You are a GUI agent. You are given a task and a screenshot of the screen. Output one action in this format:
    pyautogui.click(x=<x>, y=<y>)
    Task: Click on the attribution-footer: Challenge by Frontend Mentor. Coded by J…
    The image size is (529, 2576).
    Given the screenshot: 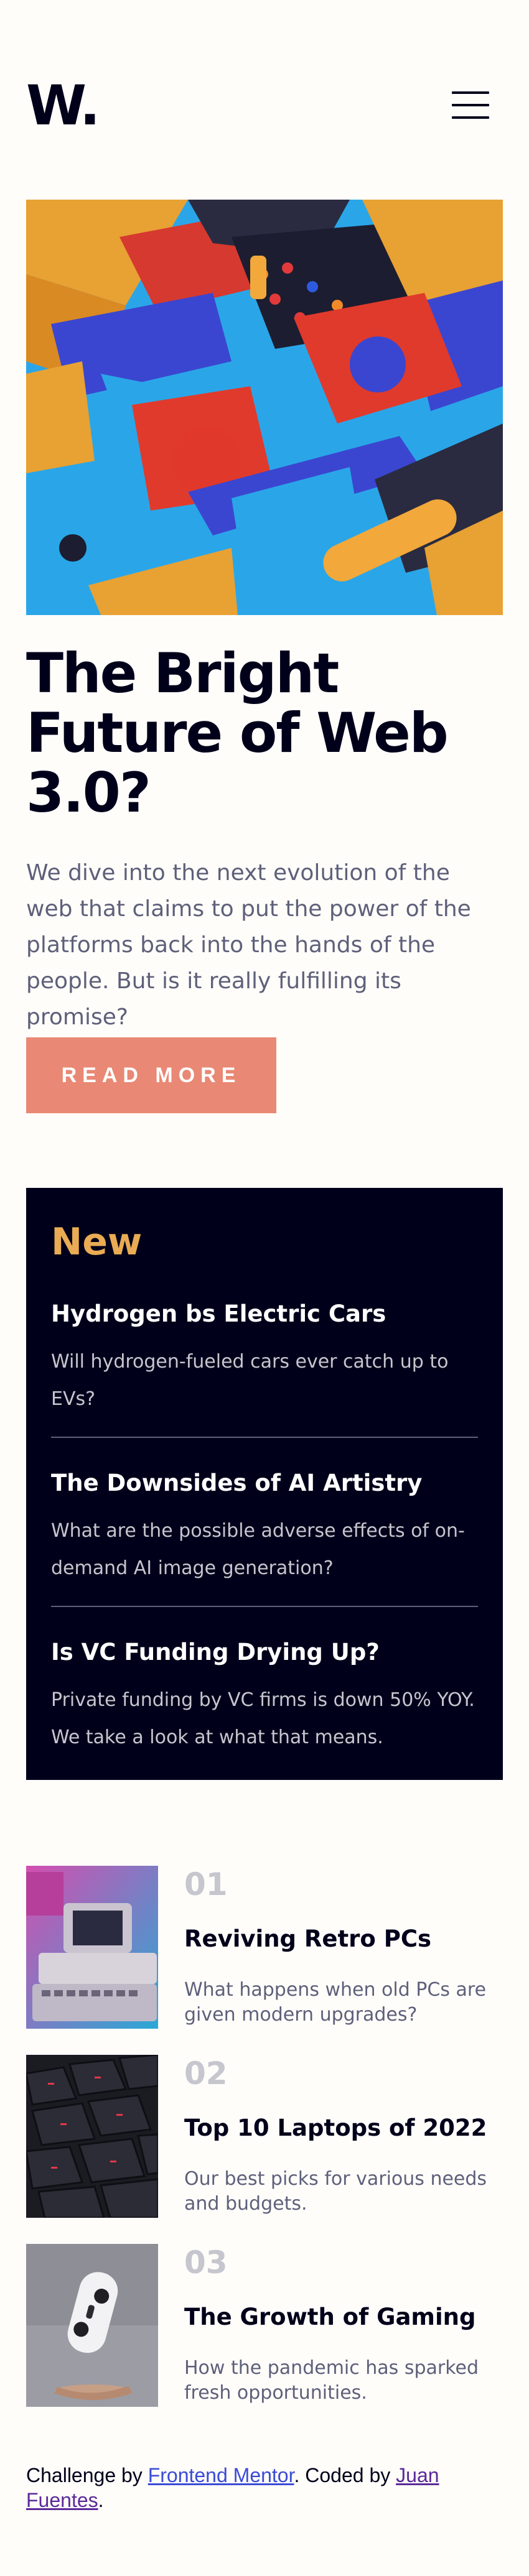 What is the action you would take?
    pyautogui.click(x=264, y=2488)
    